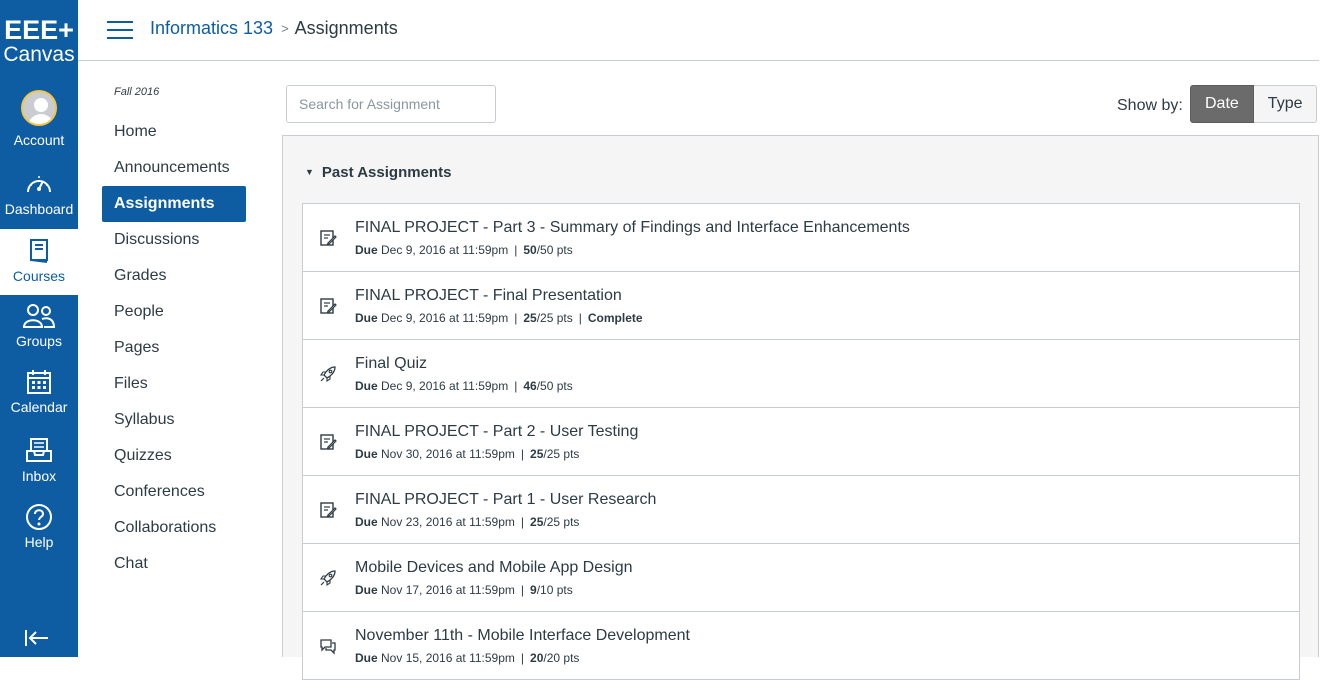 The image size is (1342, 680). What do you see at coordinates (174, 204) in the screenshot?
I see `course-nav-assignments: Assignments` at bounding box center [174, 204].